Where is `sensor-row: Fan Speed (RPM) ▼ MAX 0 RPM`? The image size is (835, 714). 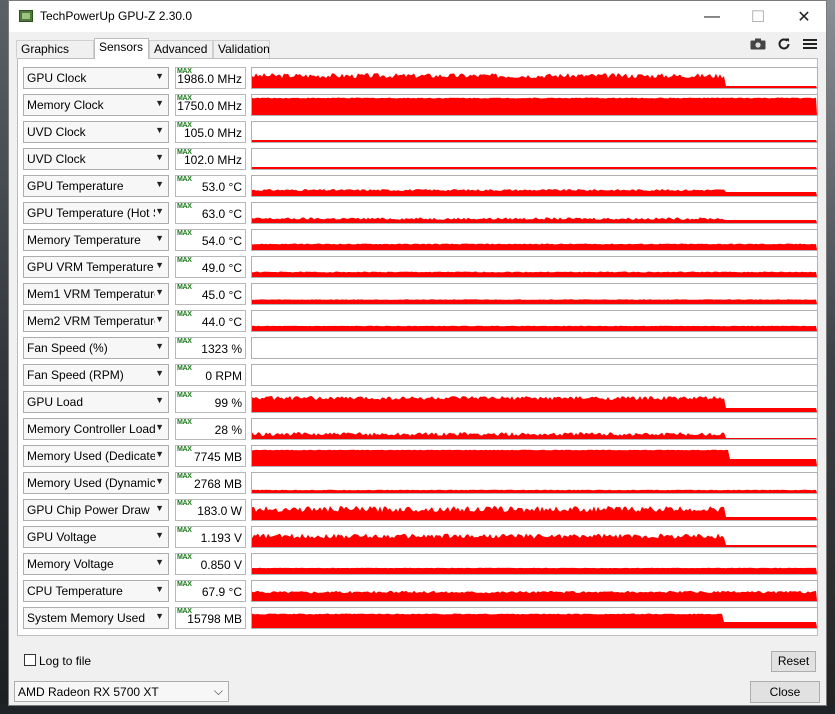
sensor-row: Fan Speed (RPM) ▼ MAX 0 RPM is located at coordinates (420, 375).